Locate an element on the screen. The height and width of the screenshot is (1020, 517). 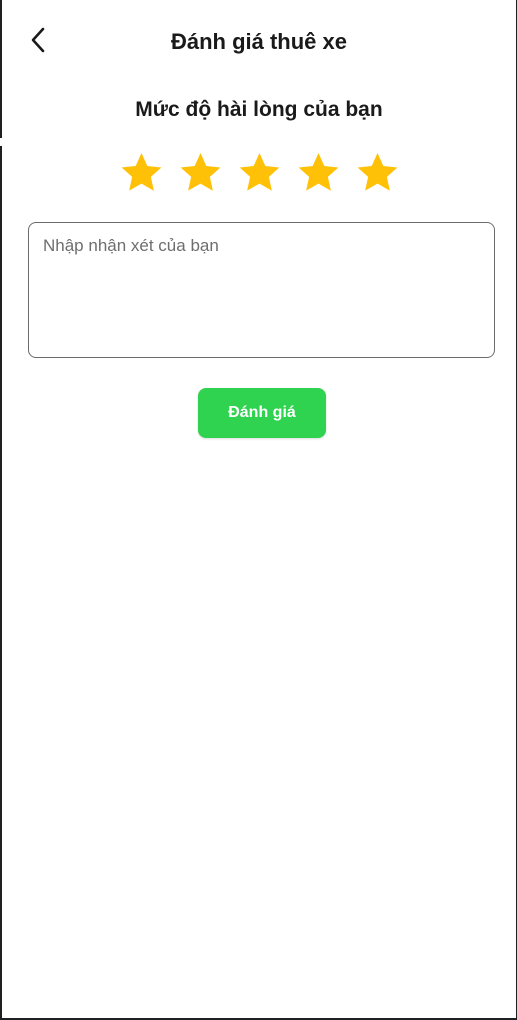
edge-mark is located at coordinates (1, 142).